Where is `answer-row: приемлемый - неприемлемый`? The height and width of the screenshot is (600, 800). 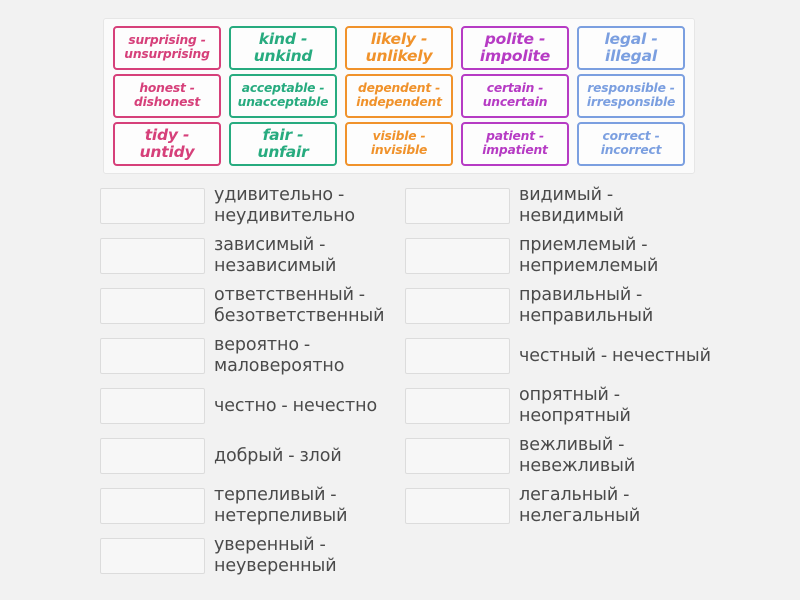 answer-row: приемлемый - неприемлемый is located at coordinates (560, 256).